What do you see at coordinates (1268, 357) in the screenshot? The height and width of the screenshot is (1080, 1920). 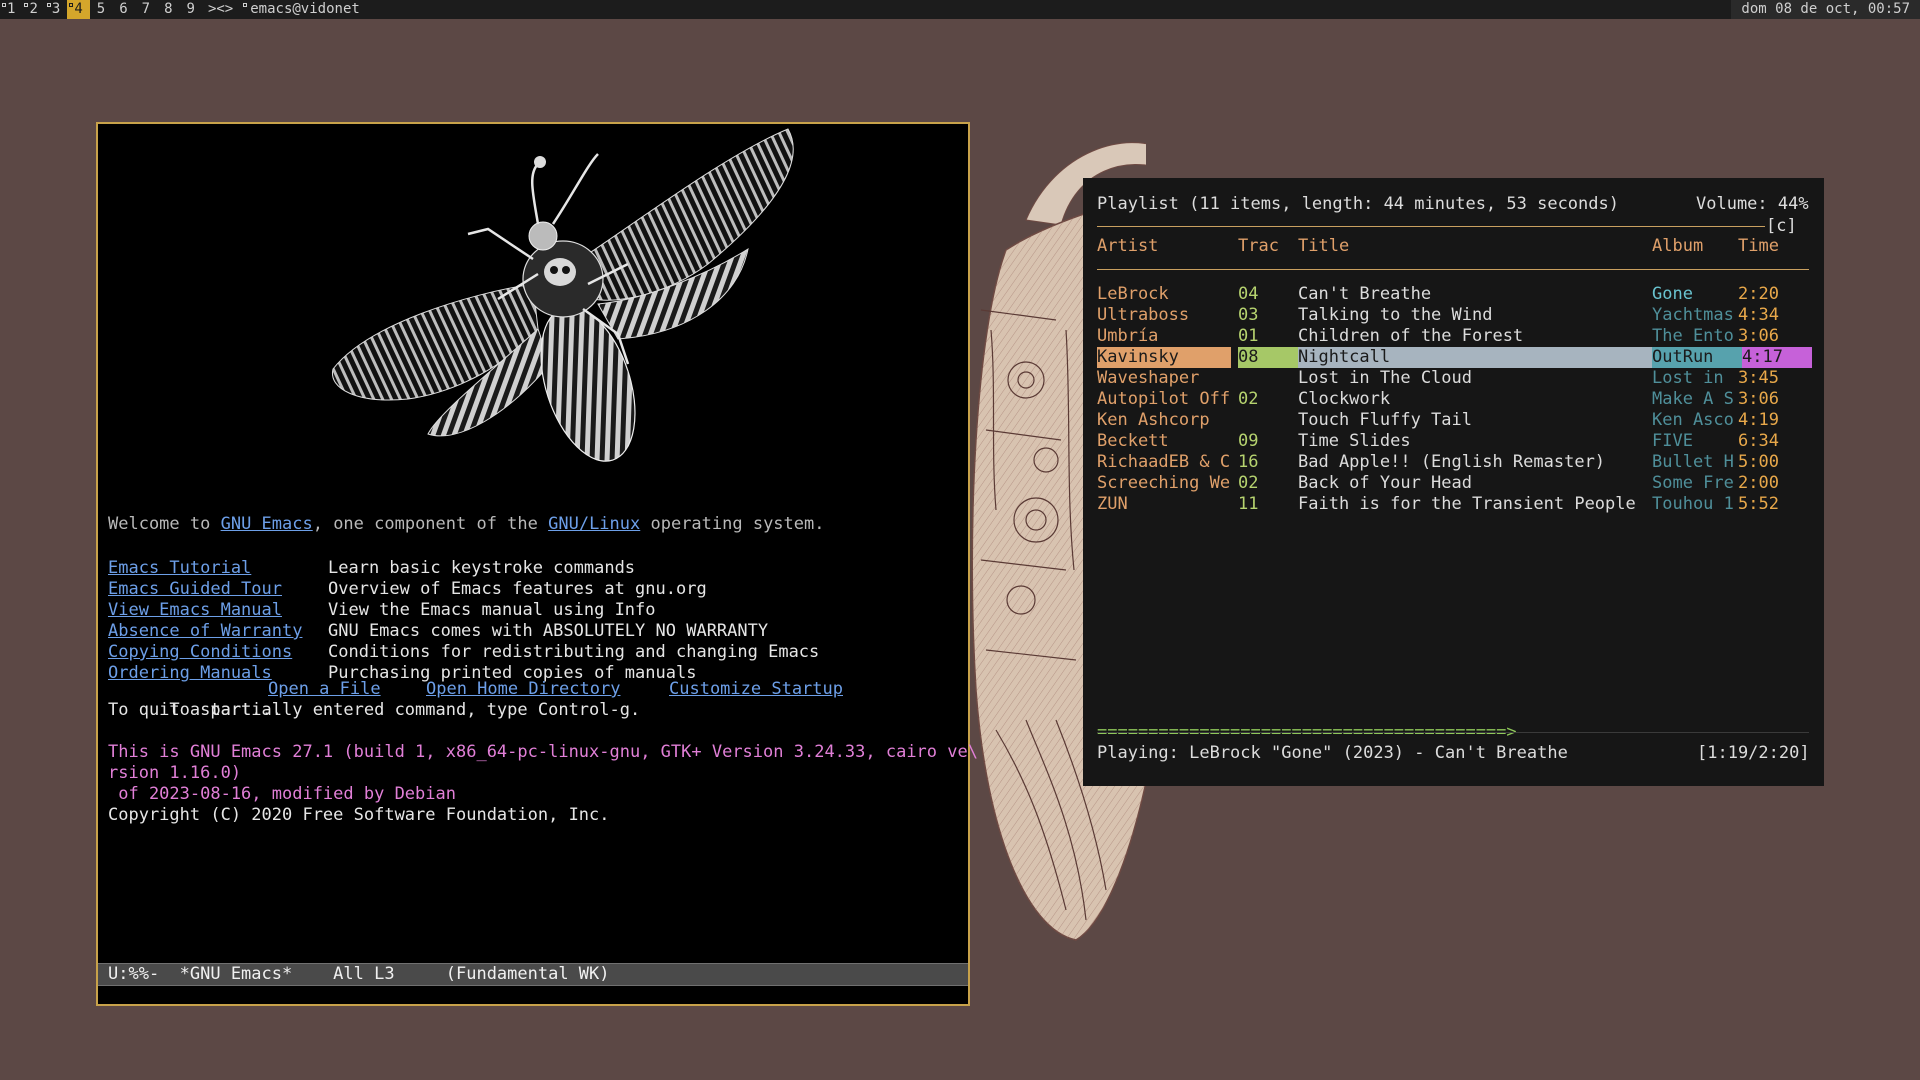 I see `playlist-cell-track: 08` at bounding box center [1268, 357].